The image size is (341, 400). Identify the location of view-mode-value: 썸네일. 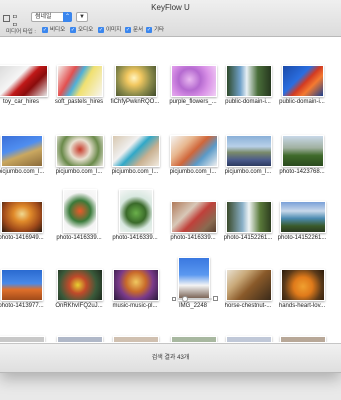
(43, 17).